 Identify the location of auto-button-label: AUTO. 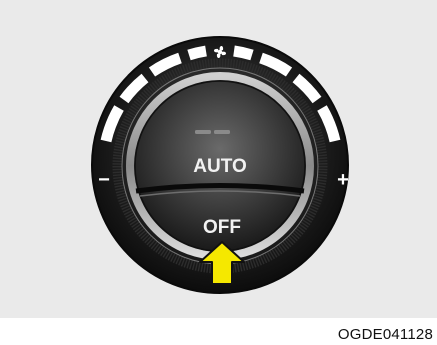
(219, 166).